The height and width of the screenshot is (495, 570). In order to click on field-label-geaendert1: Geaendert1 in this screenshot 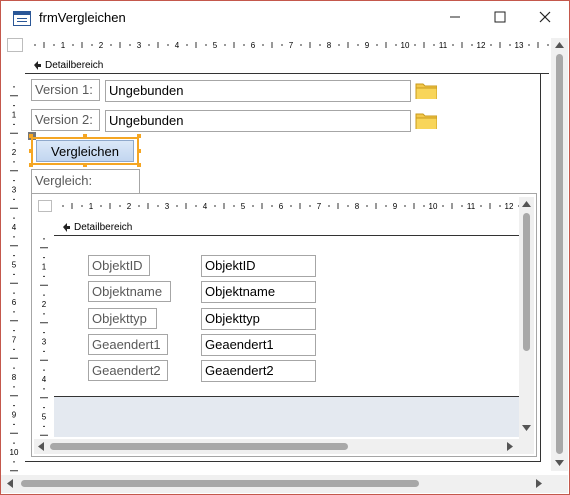, I will do `click(128, 344)`.